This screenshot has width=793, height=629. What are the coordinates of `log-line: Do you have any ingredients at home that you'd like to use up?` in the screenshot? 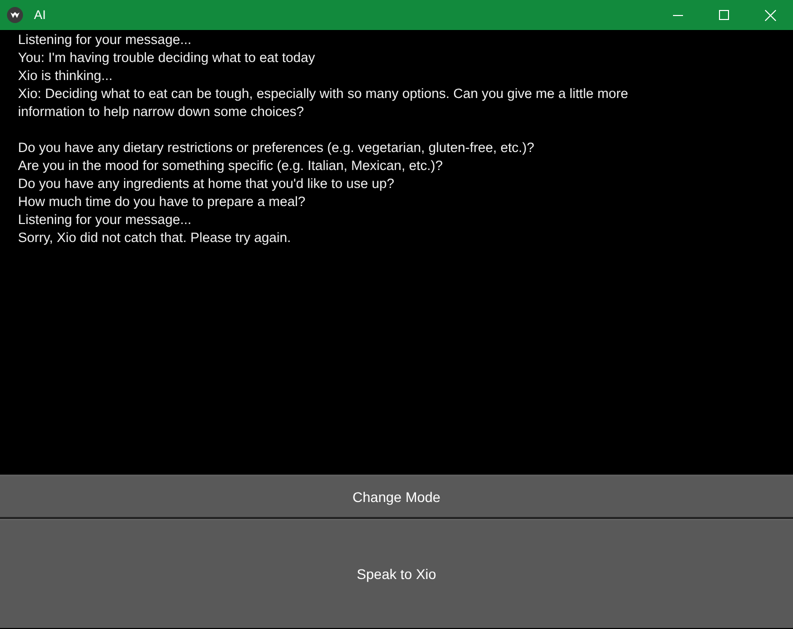 It's located at (206, 184).